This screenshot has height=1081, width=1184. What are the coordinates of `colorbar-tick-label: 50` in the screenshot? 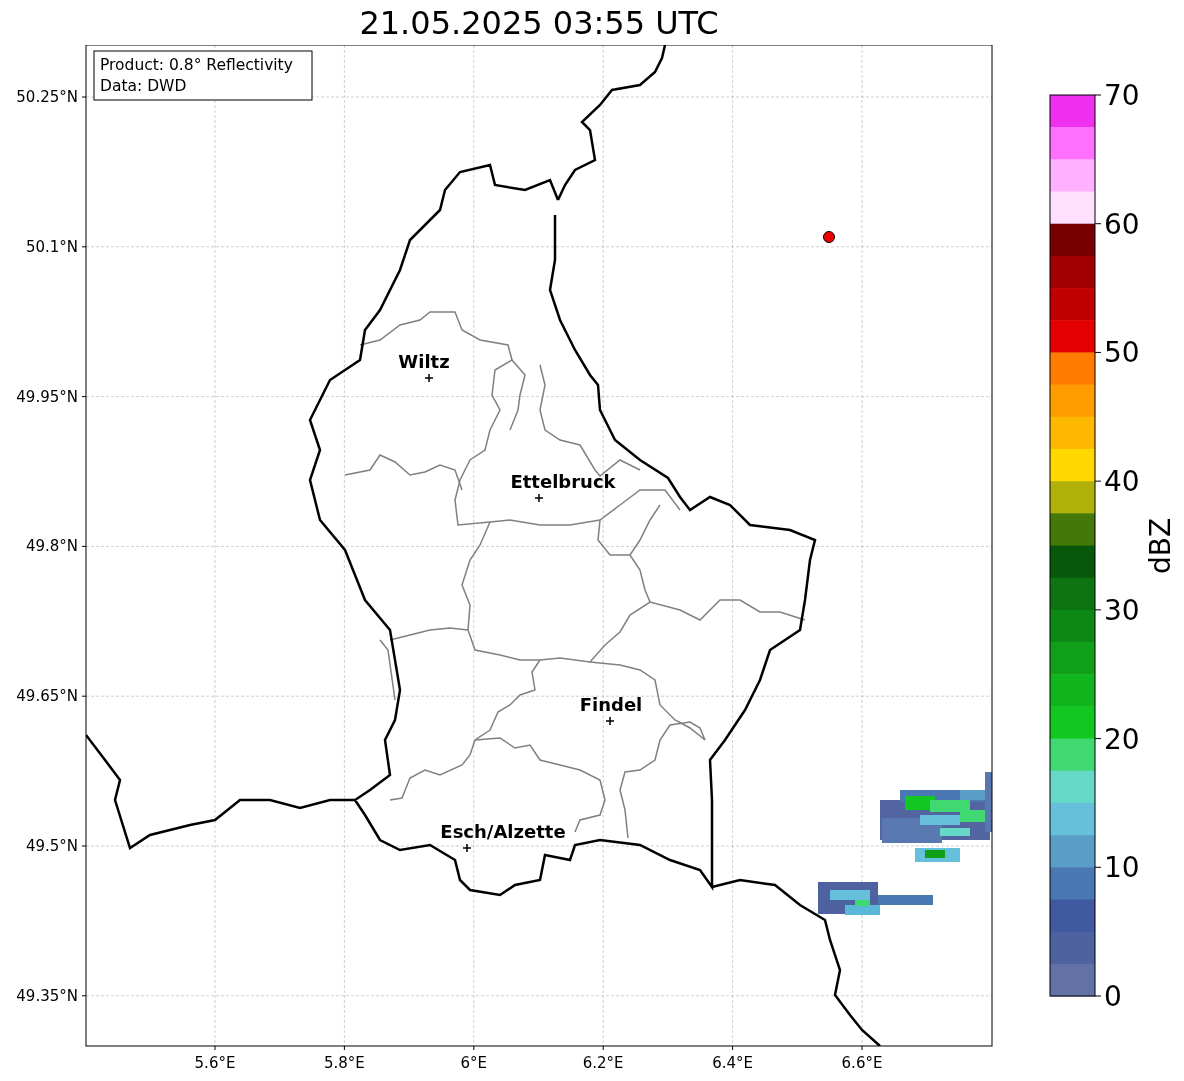 It's located at (1122, 353).